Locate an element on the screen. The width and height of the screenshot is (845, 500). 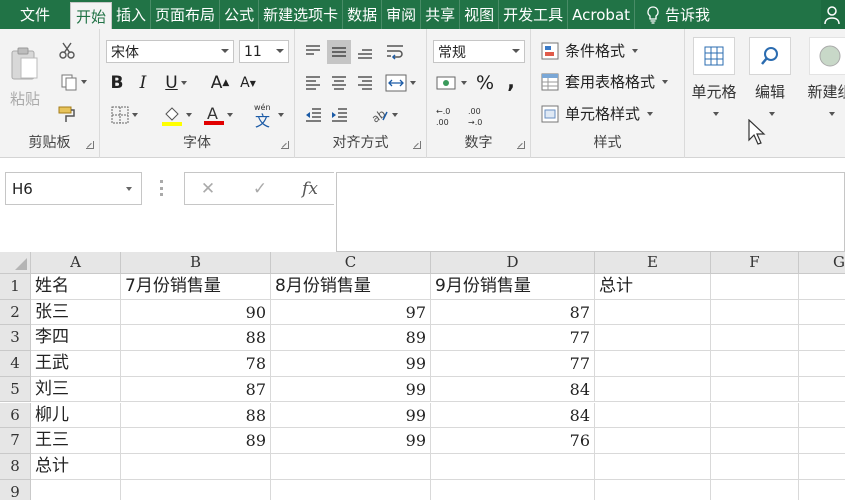
cell-e2 is located at coordinates (653, 312).